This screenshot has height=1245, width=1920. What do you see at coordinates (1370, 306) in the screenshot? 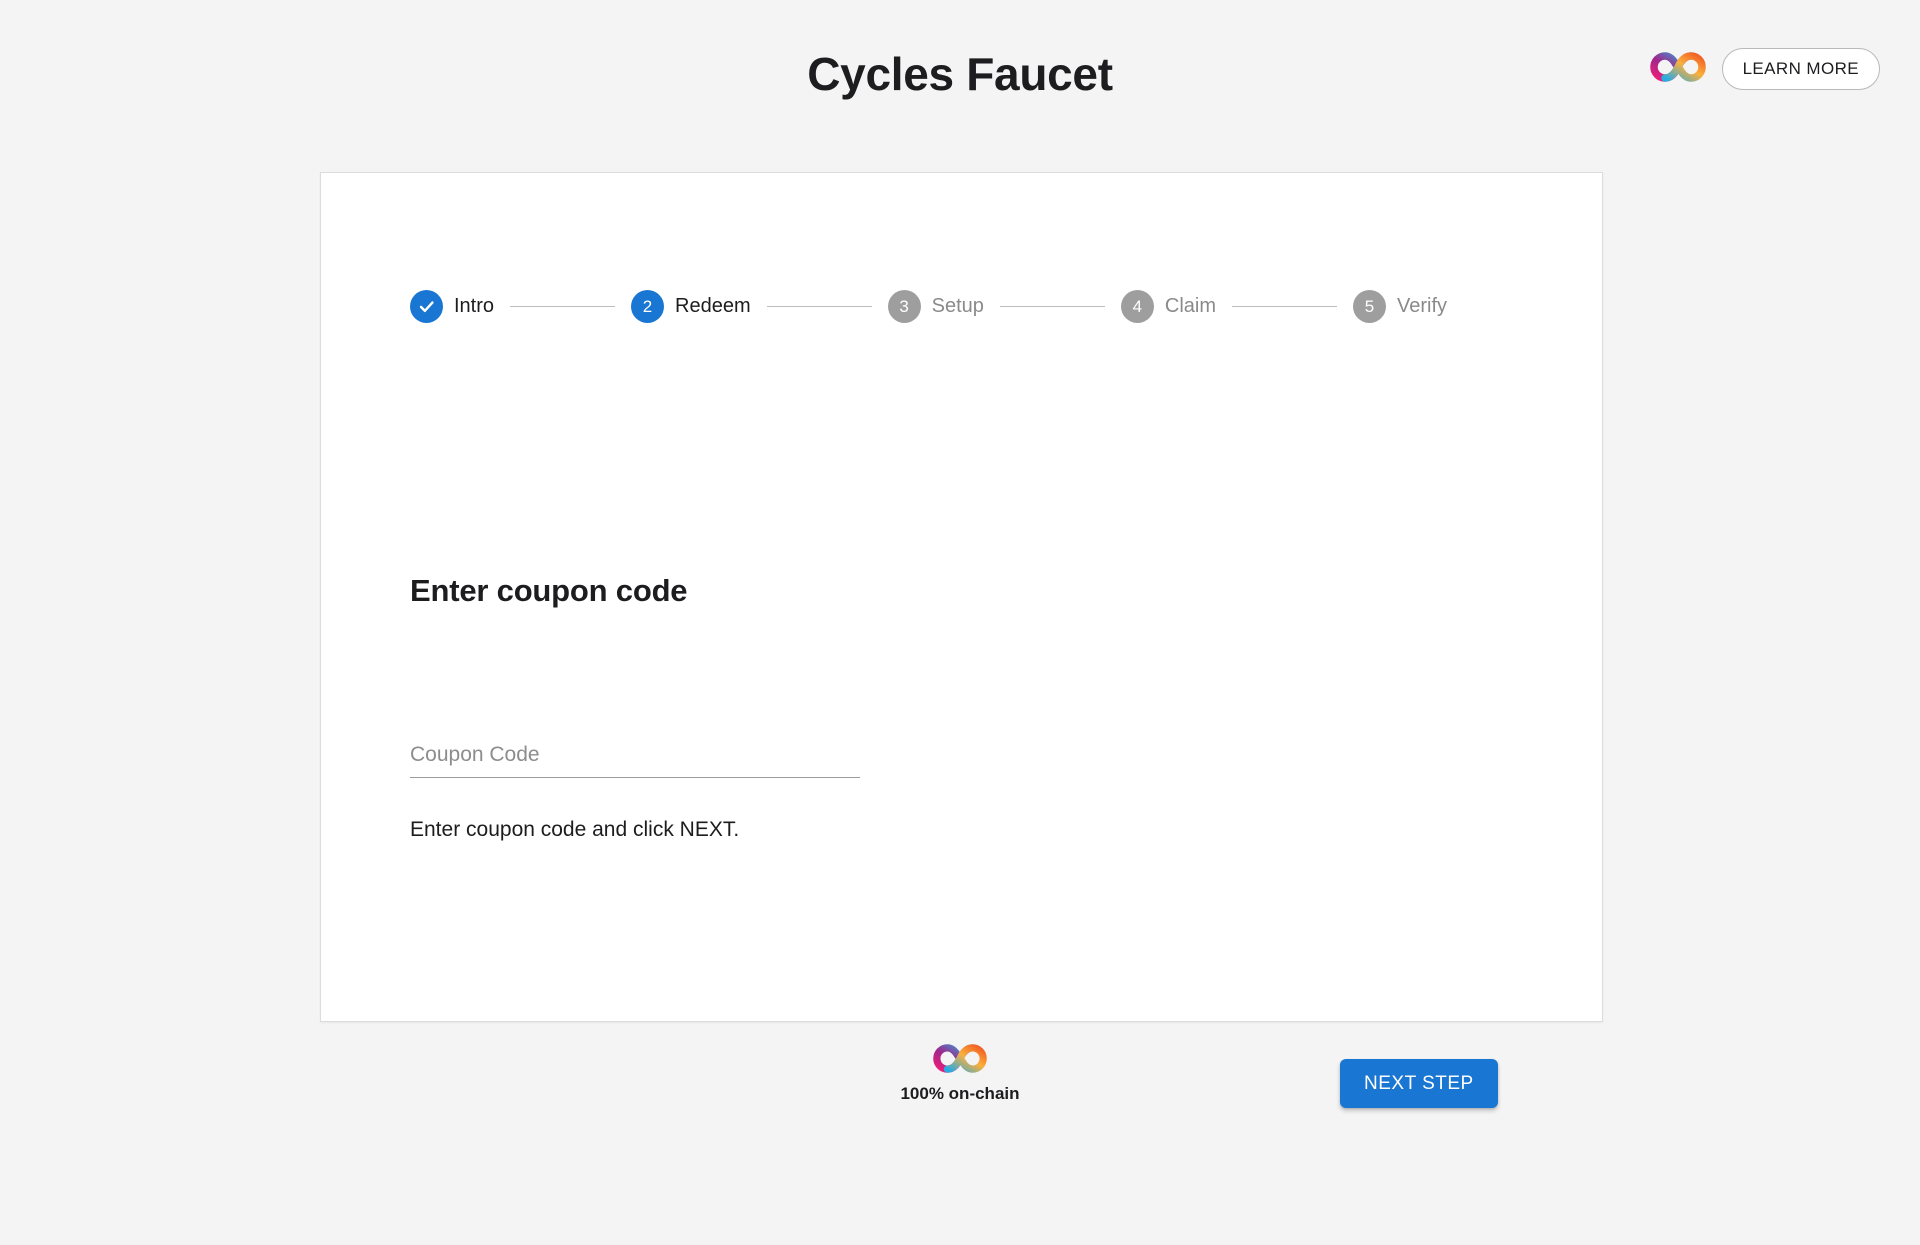
I see `step-badge-verify: 5` at bounding box center [1370, 306].